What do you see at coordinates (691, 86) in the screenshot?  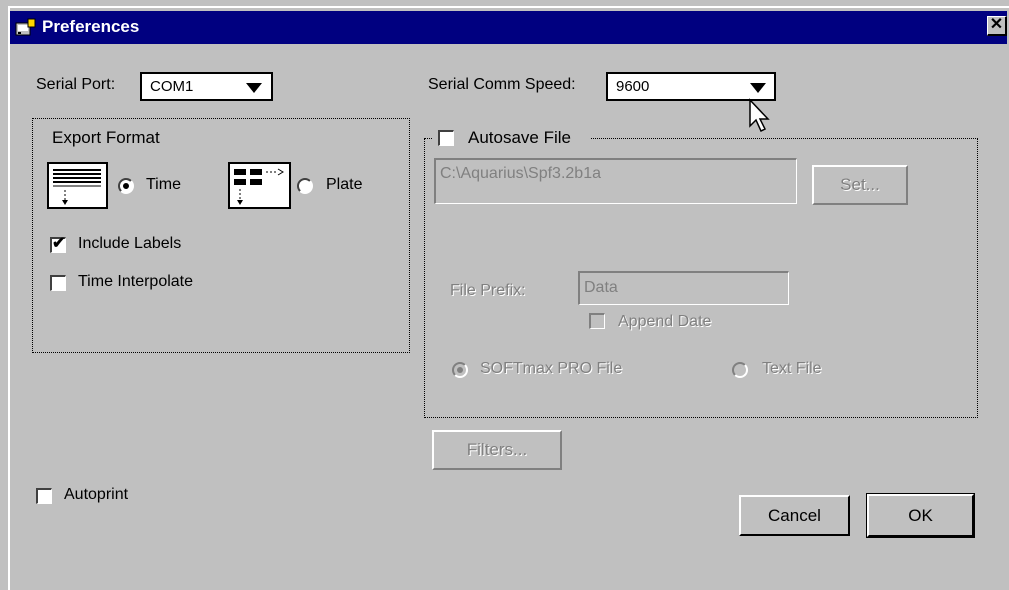 I see `serial-speed-dropdown: 9600` at bounding box center [691, 86].